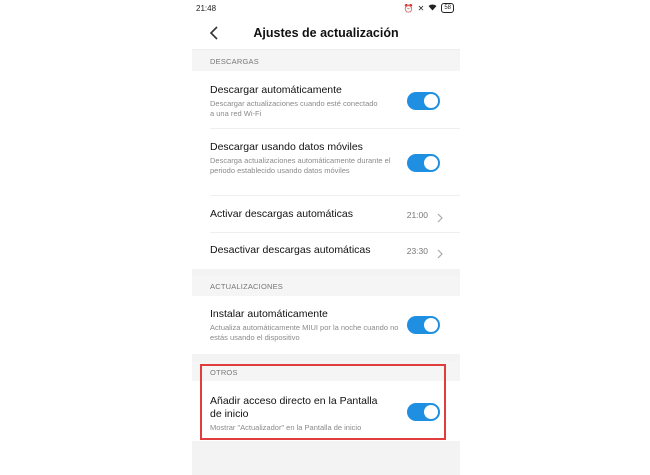 The height and width of the screenshot is (475, 650). What do you see at coordinates (290, 250) in the screenshot?
I see `setting-label: Desactivar descargas automáticas` at bounding box center [290, 250].